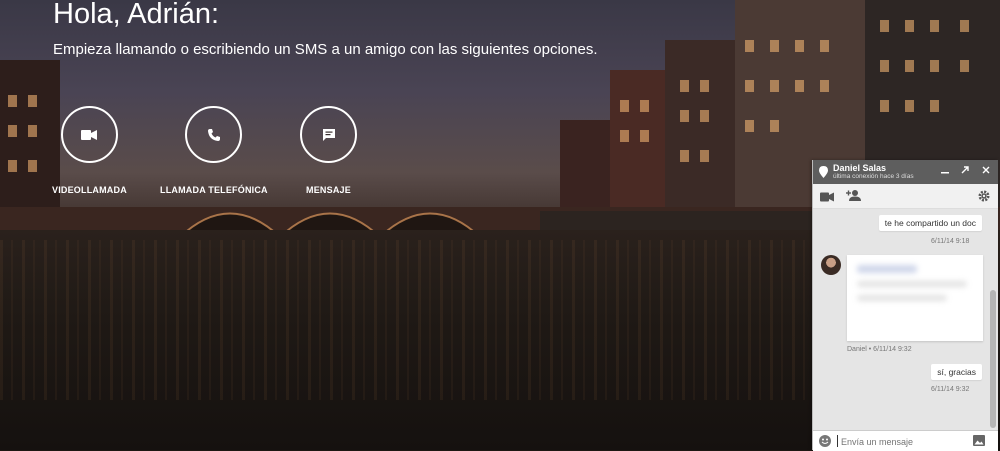 The width and height of the screenshot is (1000, 451). Describe the element at coordinates (950, 241) in the screenshot. I see `message-timestamp: 6/11/14 9:18` at that location.